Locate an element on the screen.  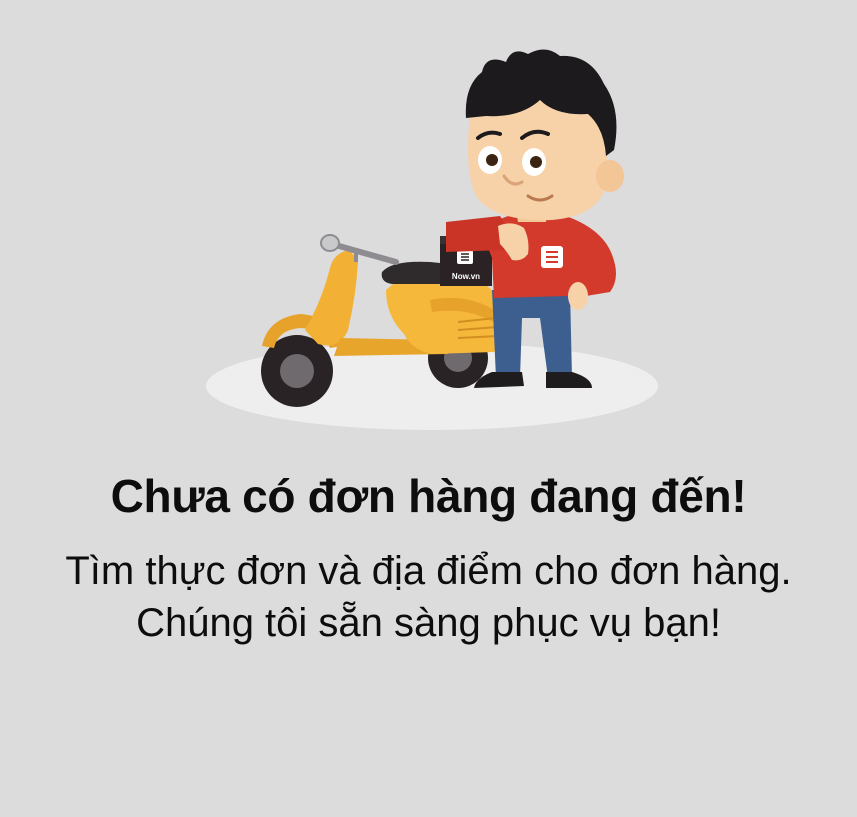
empty-state-title: Chưa có đơn hàng đang đến! is located at coordinates (428, 496).